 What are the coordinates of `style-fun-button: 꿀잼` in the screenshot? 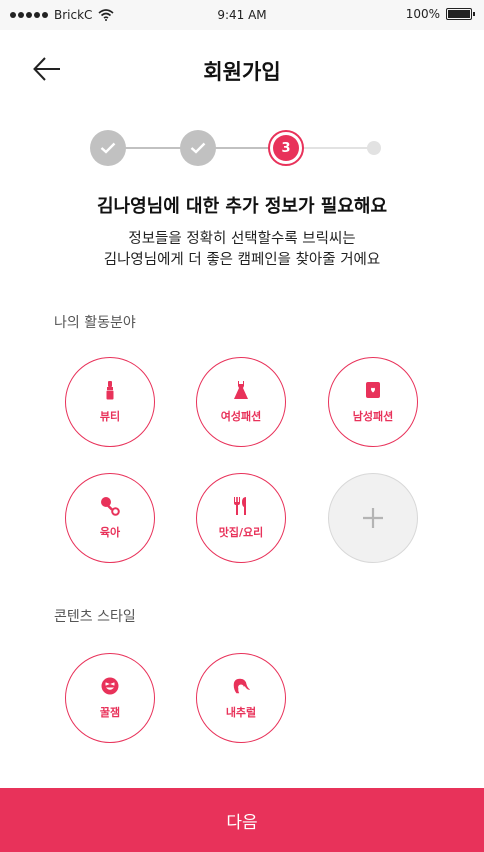 It's located at (110, 698).